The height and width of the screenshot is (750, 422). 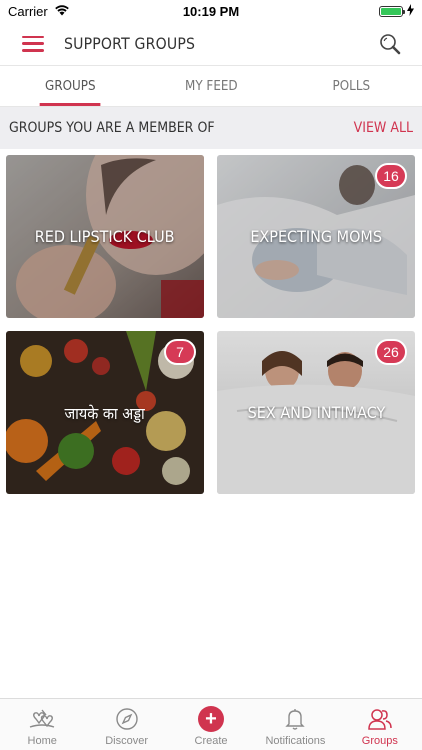 I want to click on status-left: Carrier, so click(x=39, y=11).